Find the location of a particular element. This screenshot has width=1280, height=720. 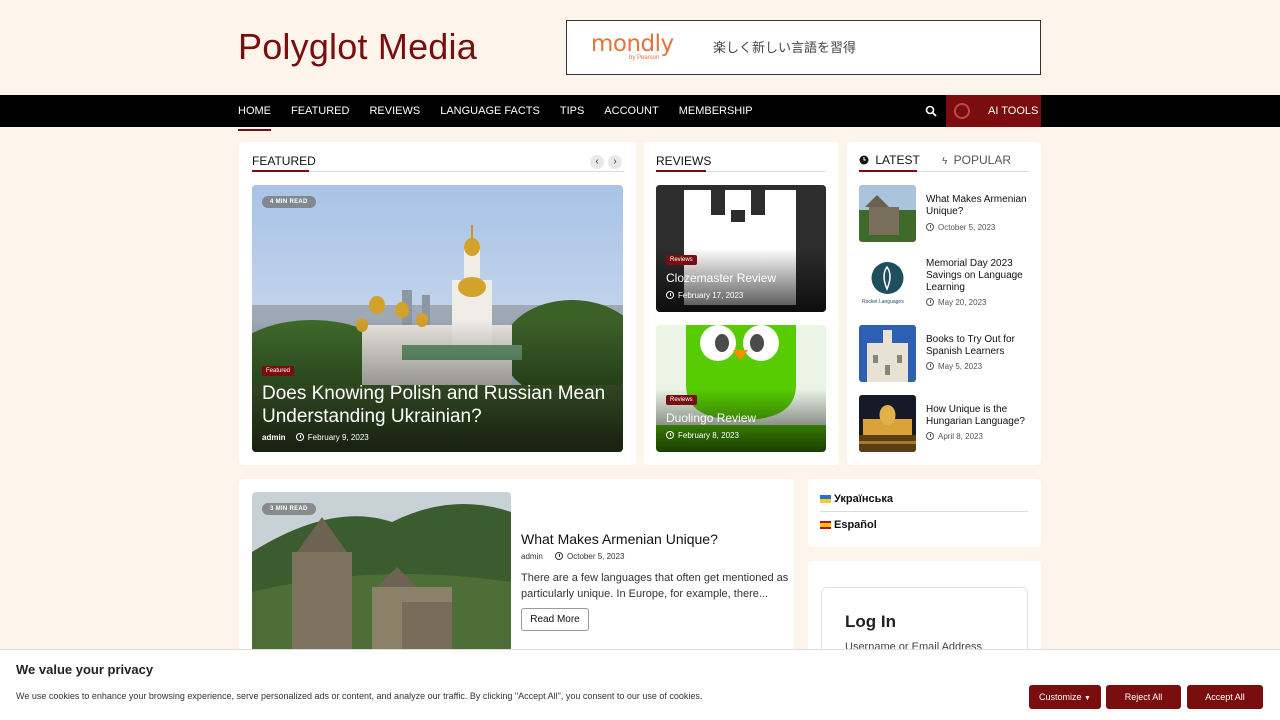

article-image: 3 MIN READ is located at coordinates (381, 582).